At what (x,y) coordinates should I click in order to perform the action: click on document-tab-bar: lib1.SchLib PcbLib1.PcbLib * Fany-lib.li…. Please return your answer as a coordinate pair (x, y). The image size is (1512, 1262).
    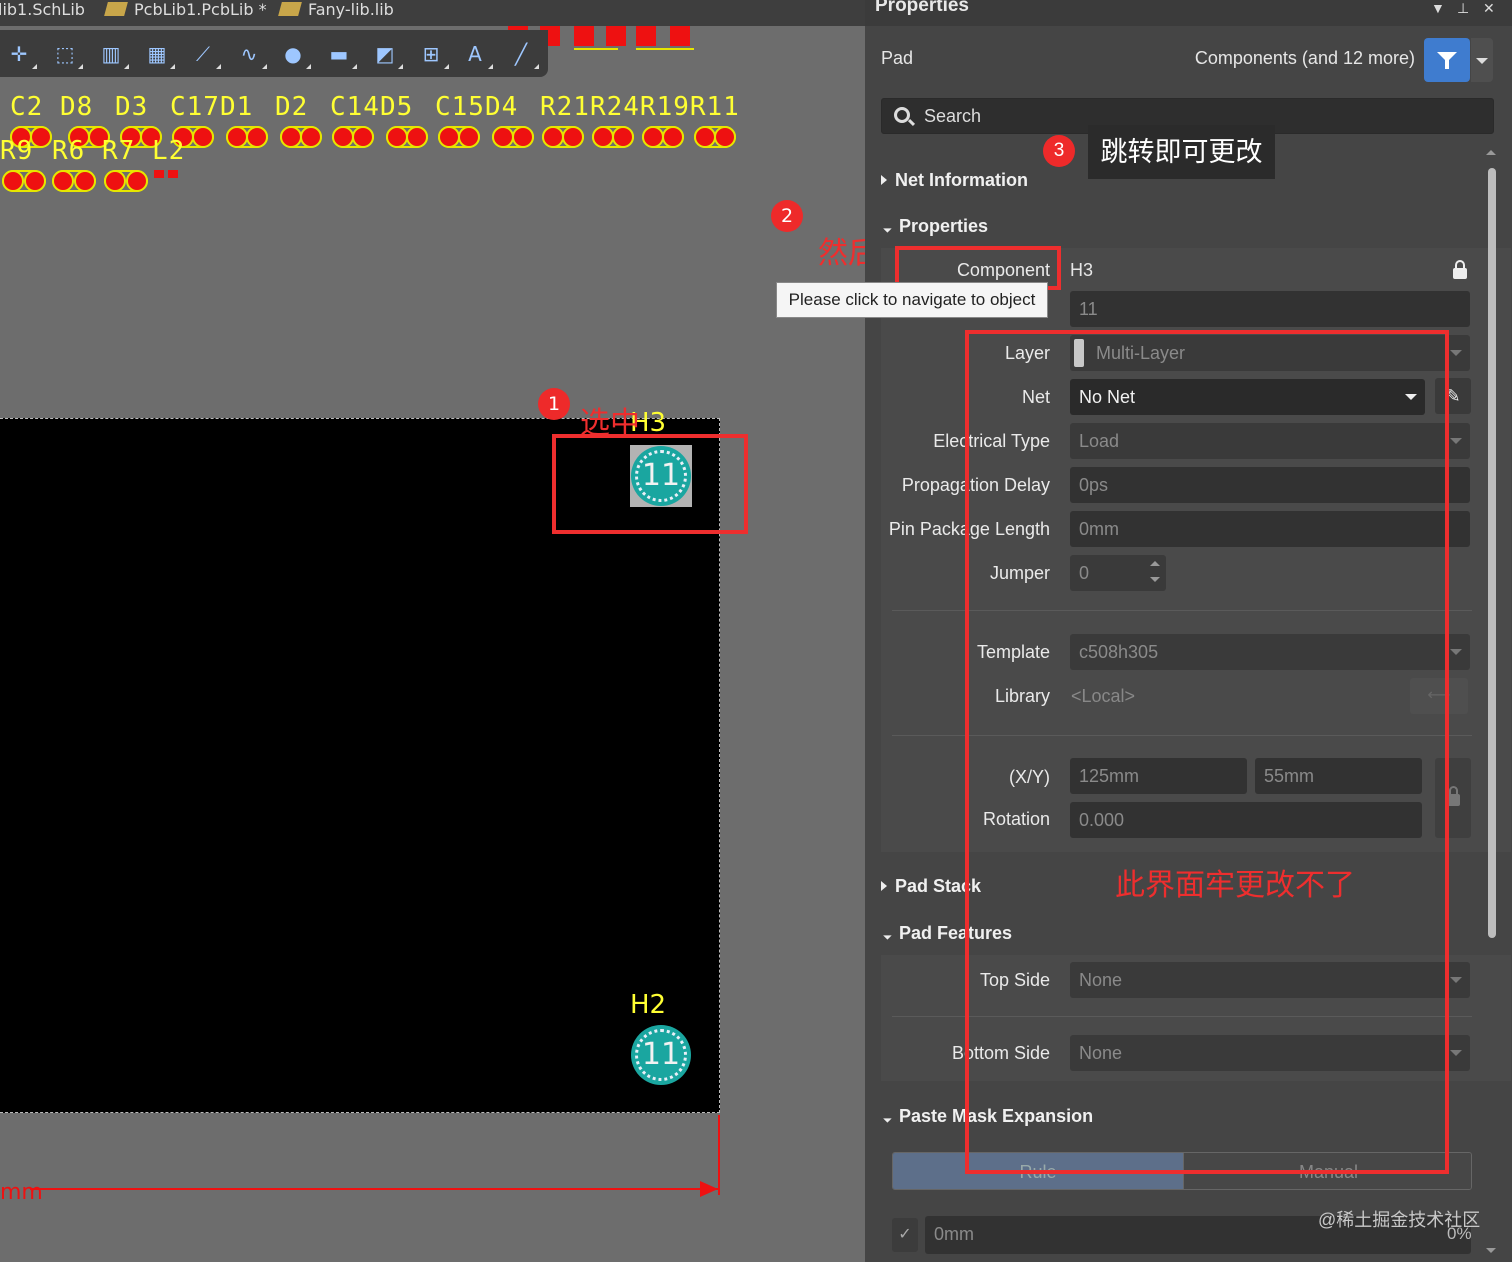
    Looking at the image, I should click on (432, 13).